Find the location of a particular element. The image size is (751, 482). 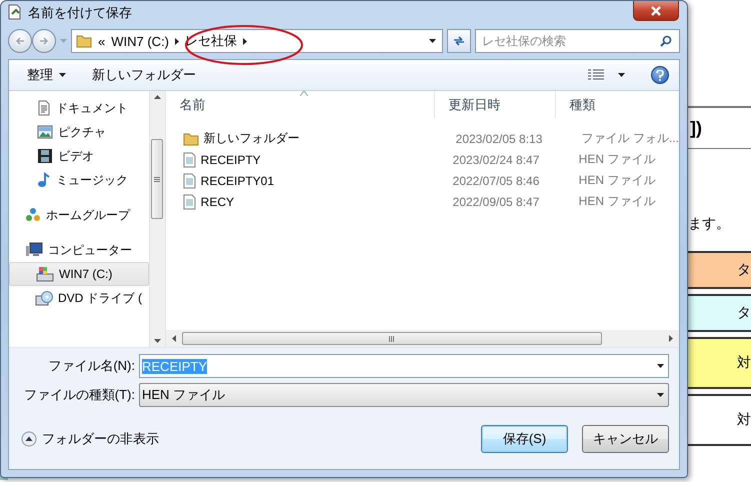

picture-icon is located at coordinates (45, 132).